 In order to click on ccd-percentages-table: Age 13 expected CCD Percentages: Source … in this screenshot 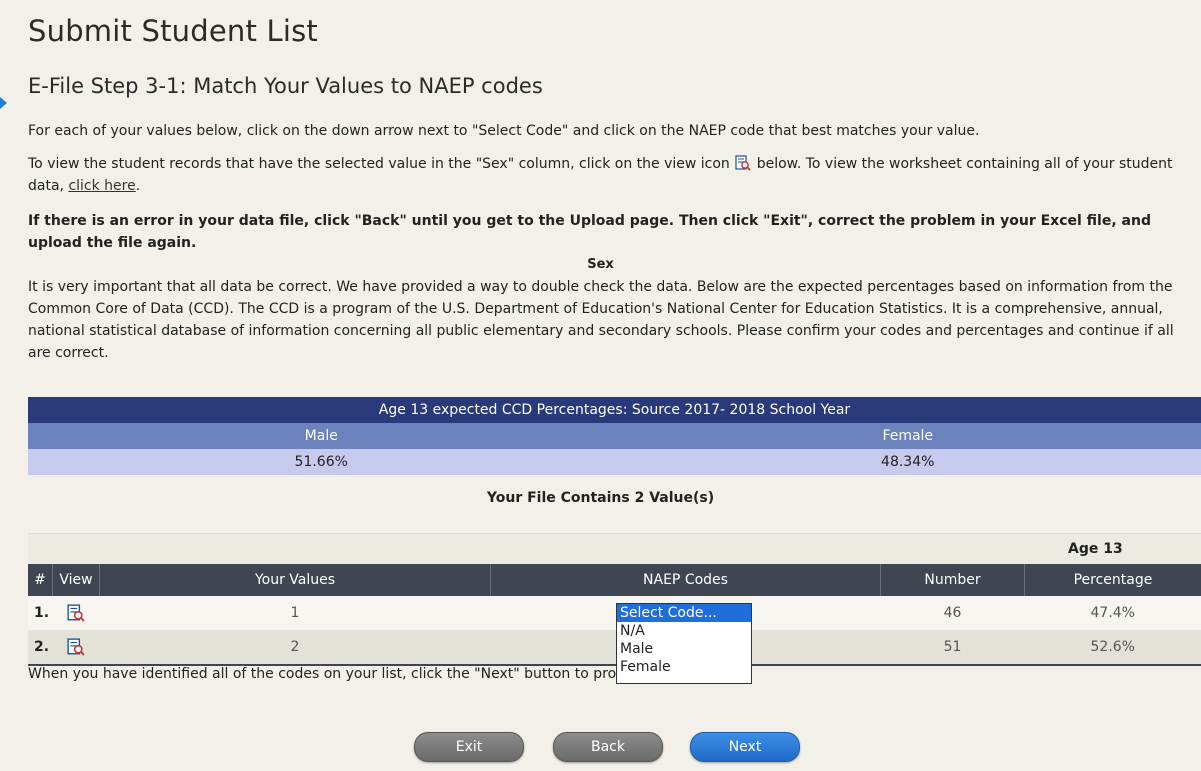, I will do `click(614, 436)`.